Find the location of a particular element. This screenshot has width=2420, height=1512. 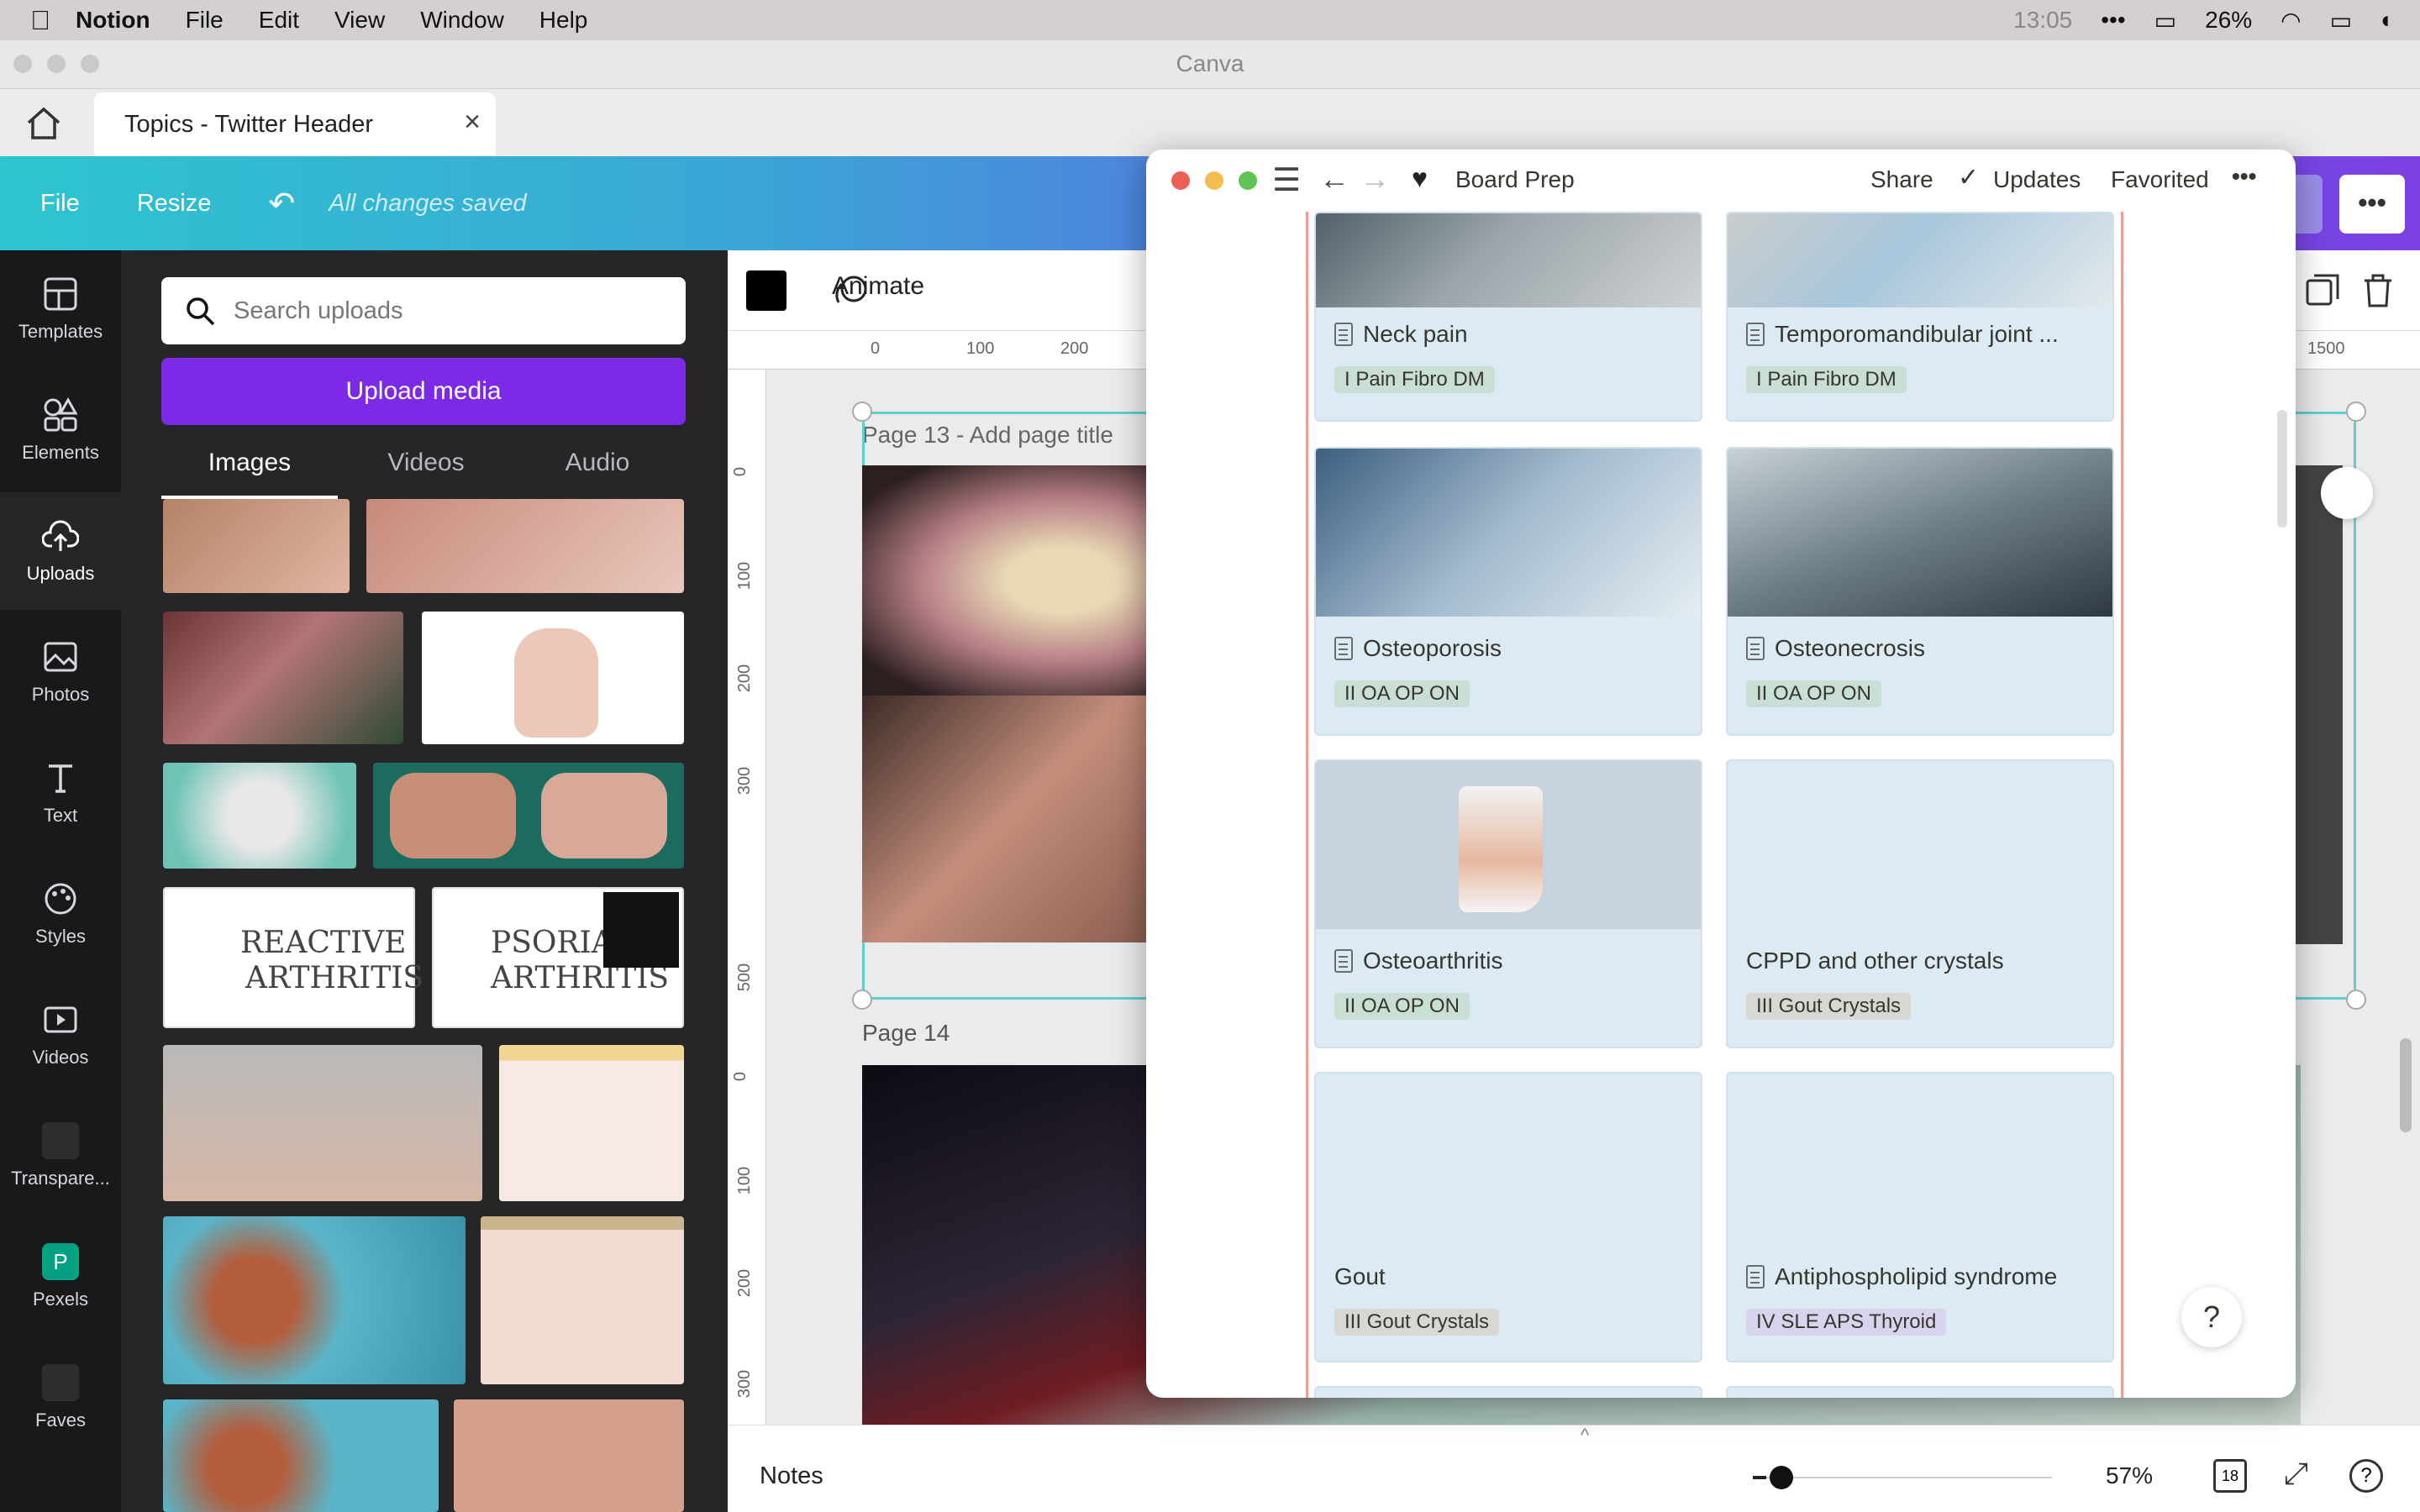

board-card: Osteoarthritis II OA OP ON is located at coordinates (1508, 903).